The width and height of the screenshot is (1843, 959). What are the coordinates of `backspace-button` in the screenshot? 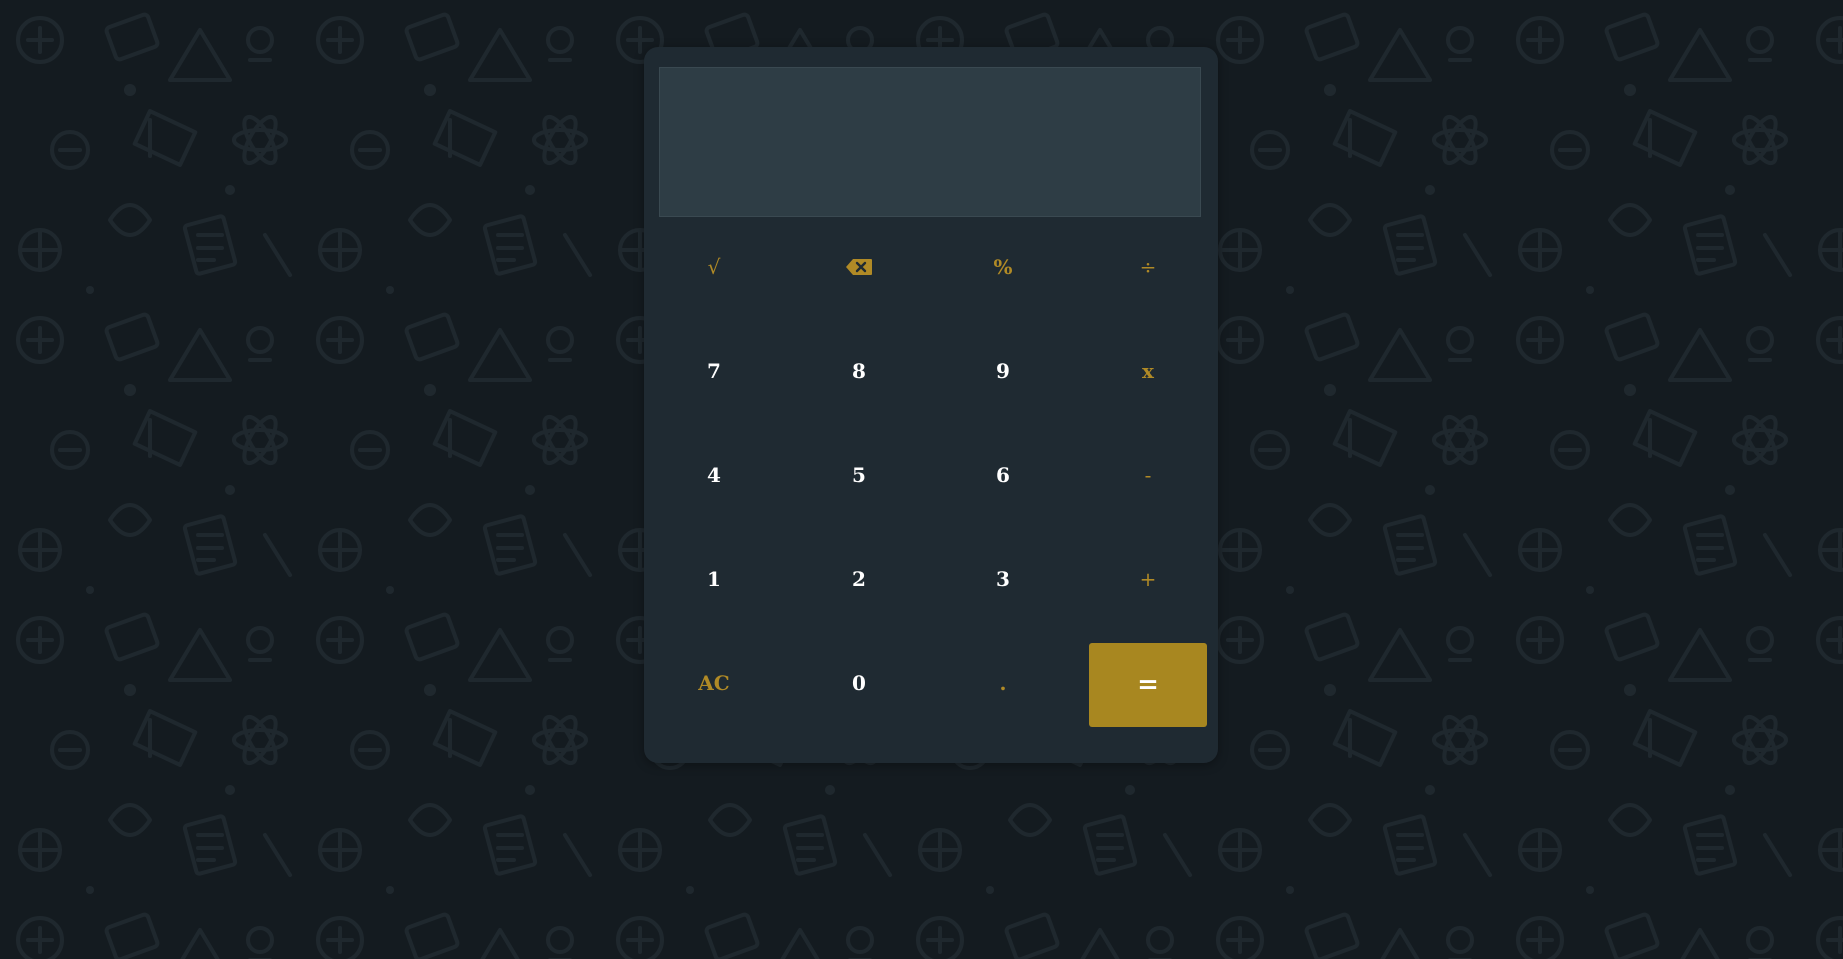 It's located at (859, 267).